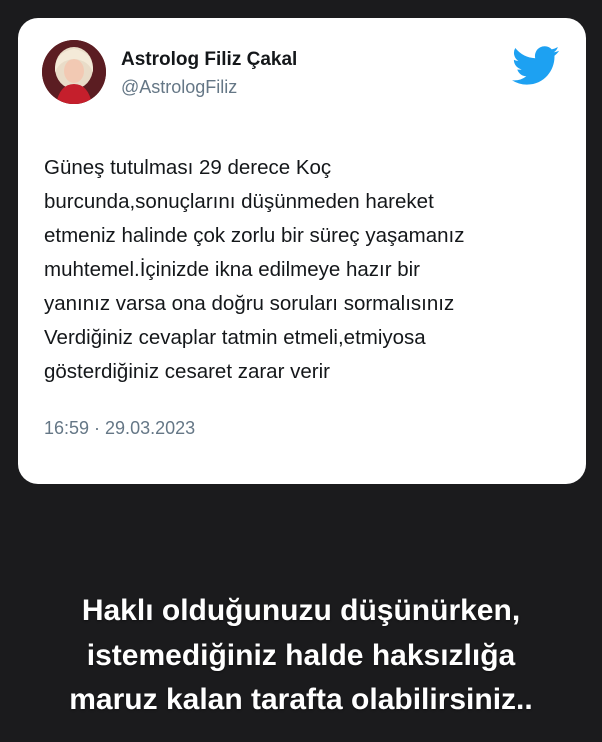  I want to click on tweet-timestamp: 16:59 · 29.03.2023, so click(119, 428).